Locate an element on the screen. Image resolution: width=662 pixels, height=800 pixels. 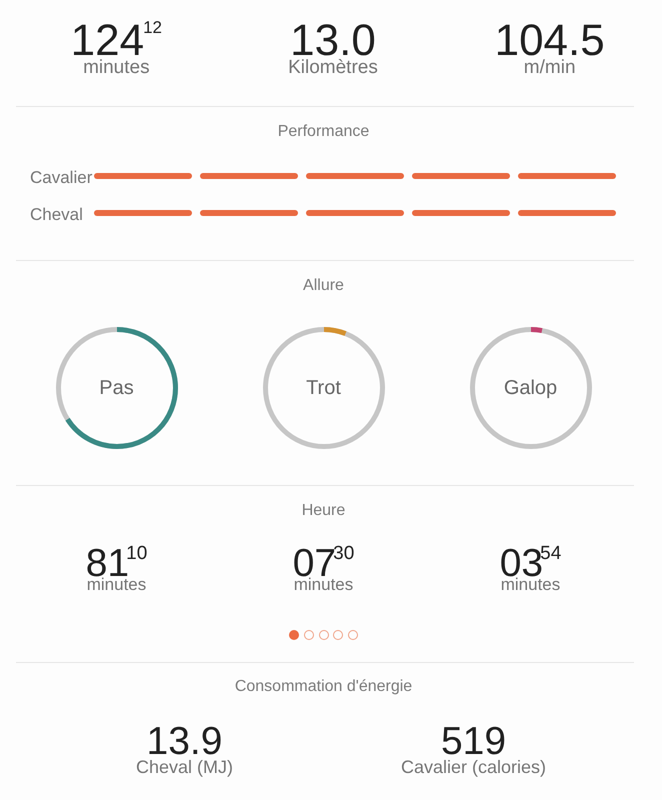
energy-value: 519 is located at coordinates (473, 741).